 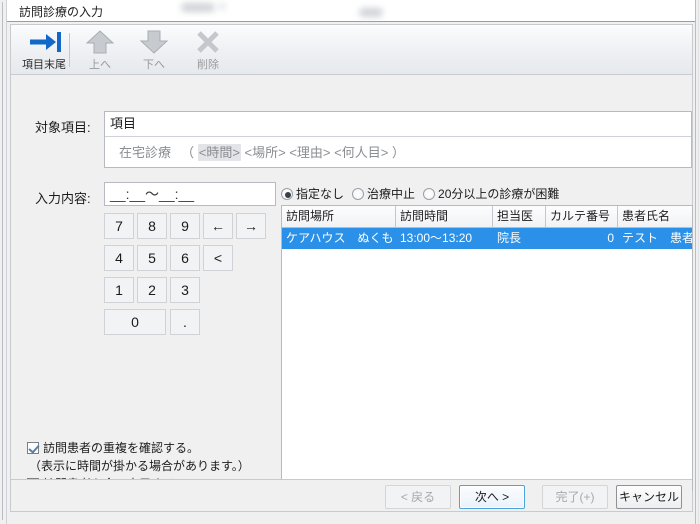 What do you see at coordinates (341, 238) in the screenshot?
I see `cell-place: ケアハウス ぬくもり` at bounding box center [341, 238].